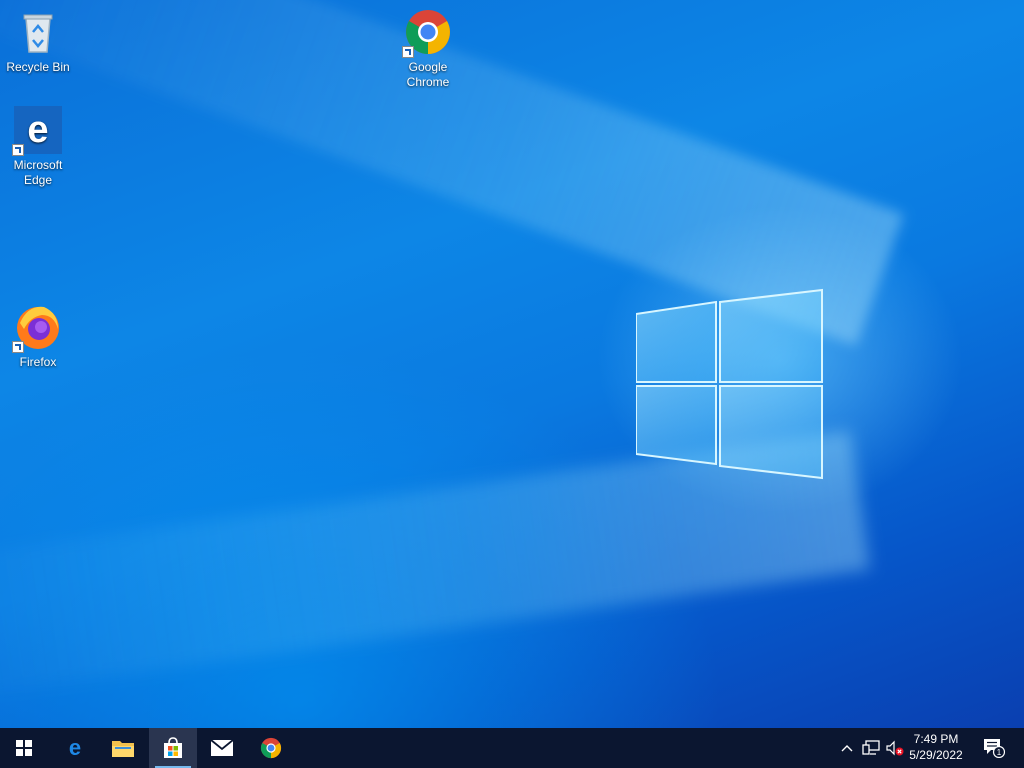  I want to click on taskbar-clock: 7:49 PM 5/29/2022, so click(936, 748).